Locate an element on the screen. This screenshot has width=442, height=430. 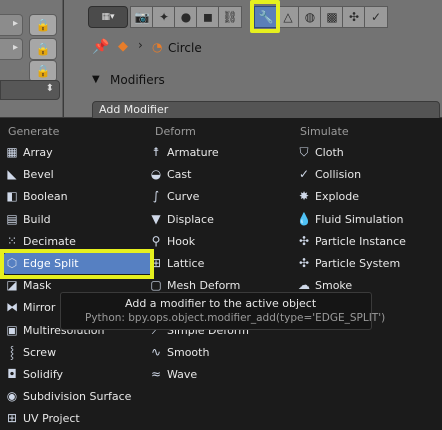
tab-particles: ✣ is located at coordinates (354, 17).